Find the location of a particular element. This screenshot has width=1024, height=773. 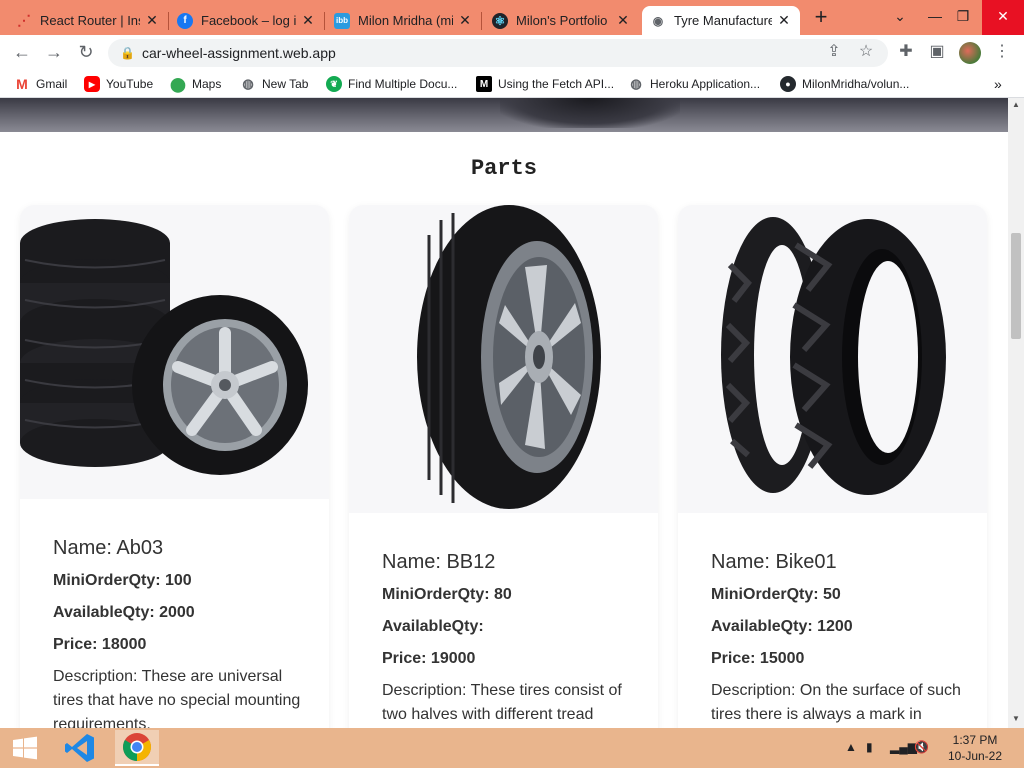

show-hidden-icons-icon: ▲ is located at coordinates (851, 747).